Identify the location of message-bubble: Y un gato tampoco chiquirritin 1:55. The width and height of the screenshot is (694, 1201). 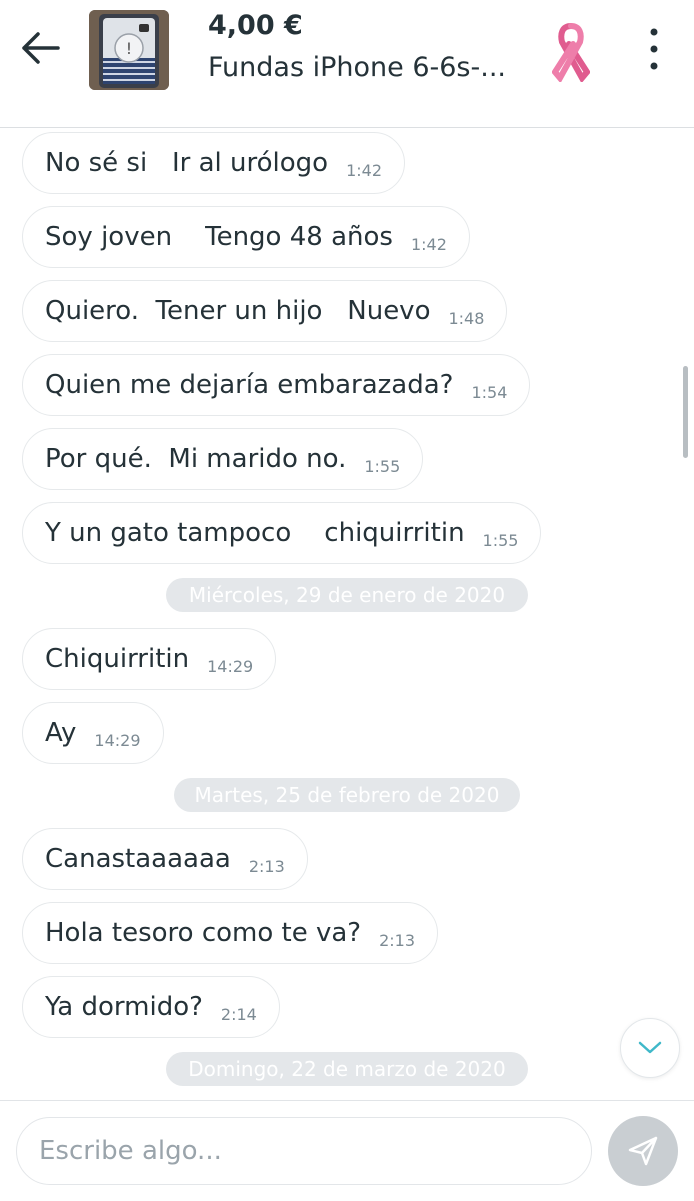
(282, 533).